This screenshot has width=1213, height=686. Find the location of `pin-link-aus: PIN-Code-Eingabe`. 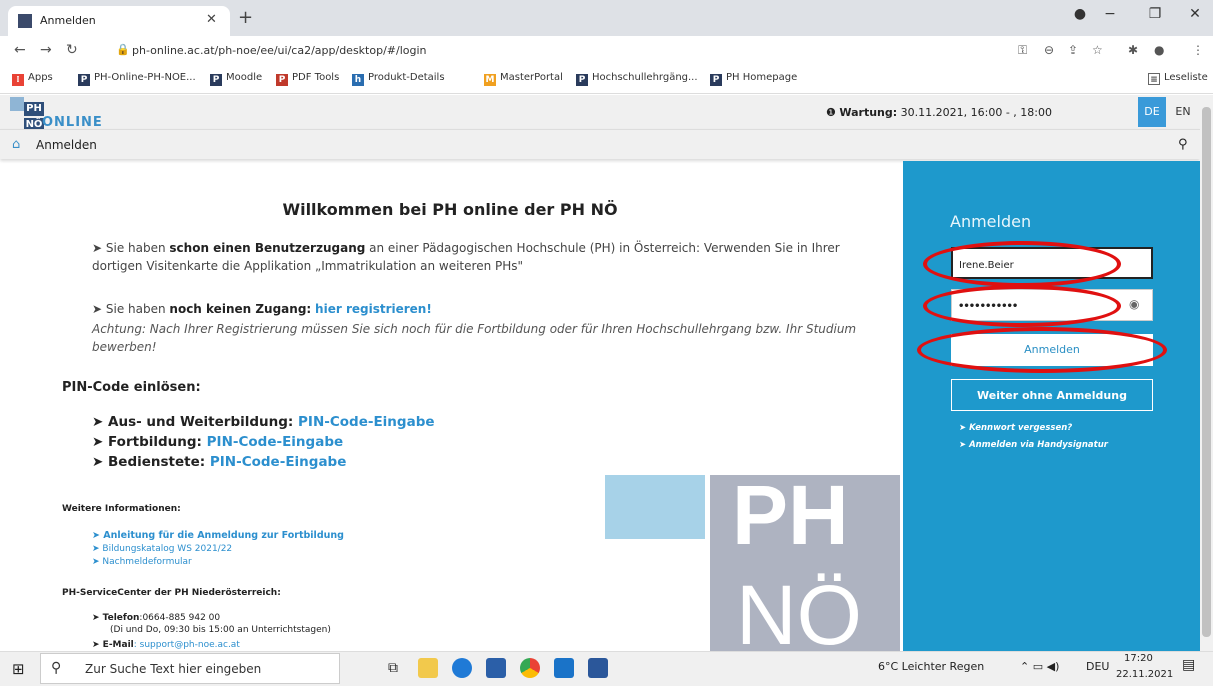

pin-link-aus: PIN-Code-Eingabe is located at coordinates (366, 422).